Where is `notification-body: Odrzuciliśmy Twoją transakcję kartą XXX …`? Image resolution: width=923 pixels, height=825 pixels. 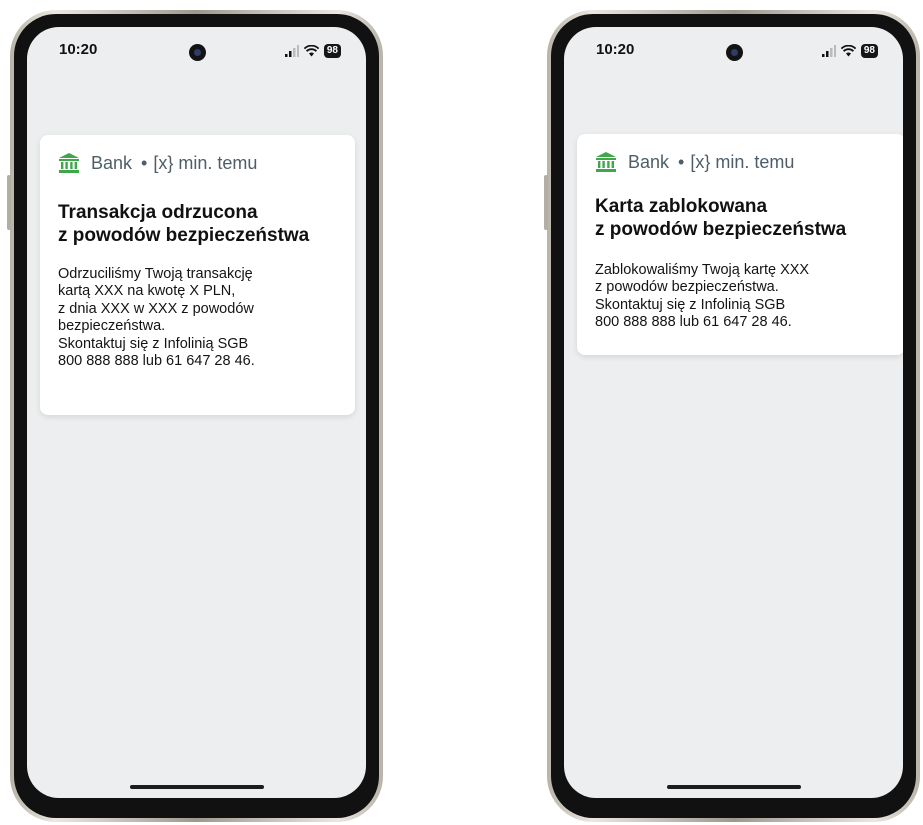
notification-body: Odrzuciliśmy Twoją transakcję kartą XXX … is located at coordinates (156, 318).